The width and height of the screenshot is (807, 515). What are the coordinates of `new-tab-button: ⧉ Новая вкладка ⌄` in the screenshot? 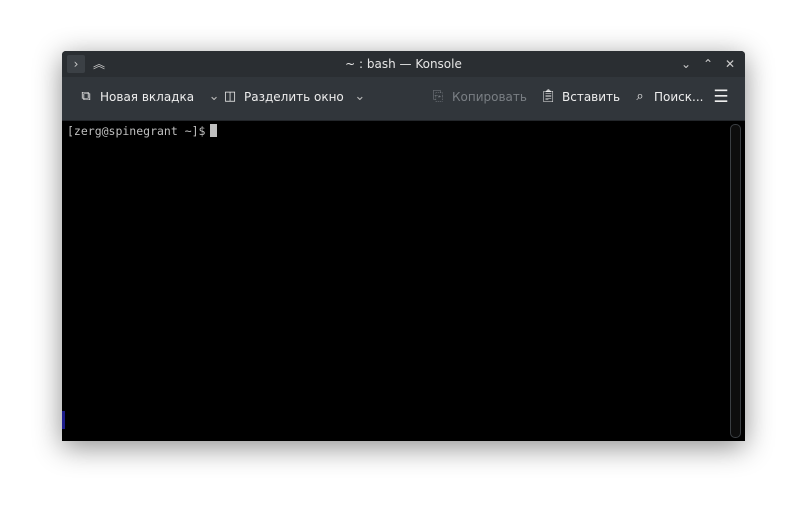 It's located at (150, 97).